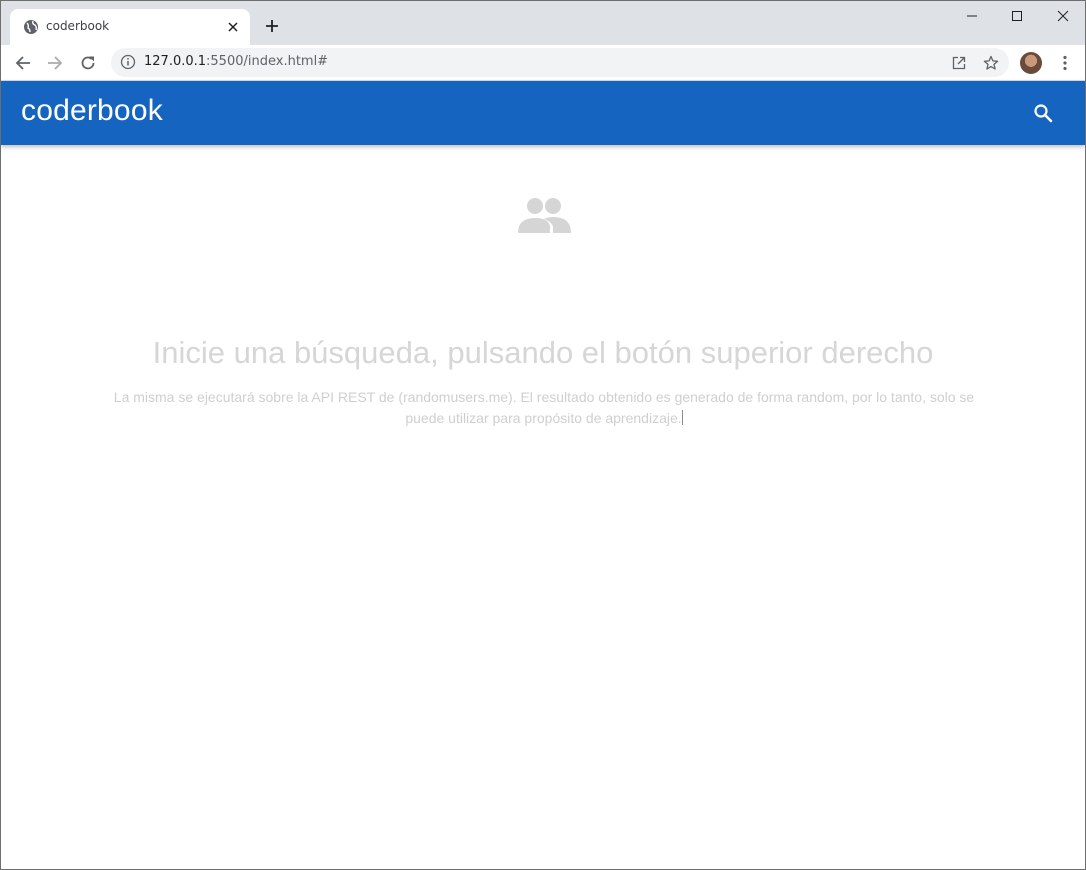 The height and width of the screenshot is (870, 1086). What do you see at coordinates (543, 23) in the screenshot?
I see `tab-strip: coderbook` at bounding box center [543, 23].